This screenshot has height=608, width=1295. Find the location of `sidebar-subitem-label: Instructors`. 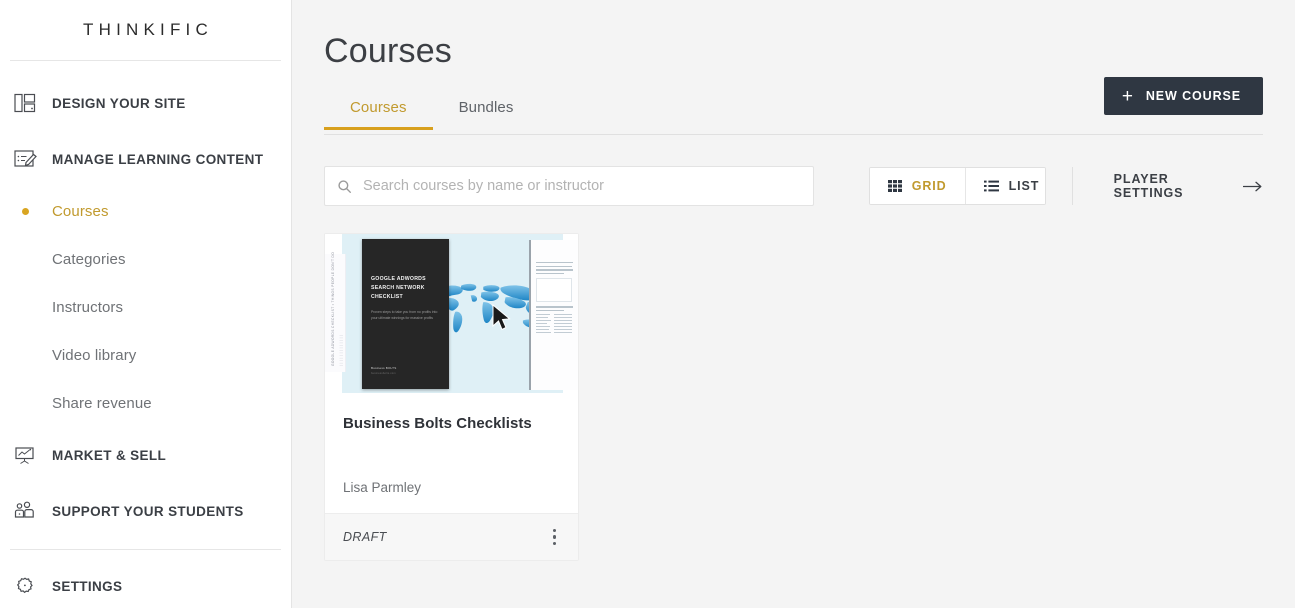

sidebar-subitem-label: Instructors is located at coordinates (88, 307).